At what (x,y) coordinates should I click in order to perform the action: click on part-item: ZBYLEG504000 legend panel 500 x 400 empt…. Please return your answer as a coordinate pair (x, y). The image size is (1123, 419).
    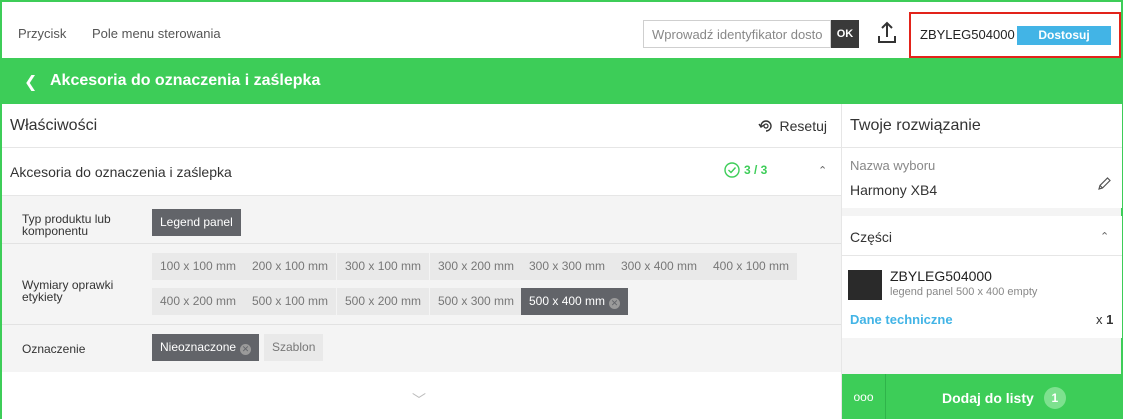
    Looking at the image, I should click on (982, 297).